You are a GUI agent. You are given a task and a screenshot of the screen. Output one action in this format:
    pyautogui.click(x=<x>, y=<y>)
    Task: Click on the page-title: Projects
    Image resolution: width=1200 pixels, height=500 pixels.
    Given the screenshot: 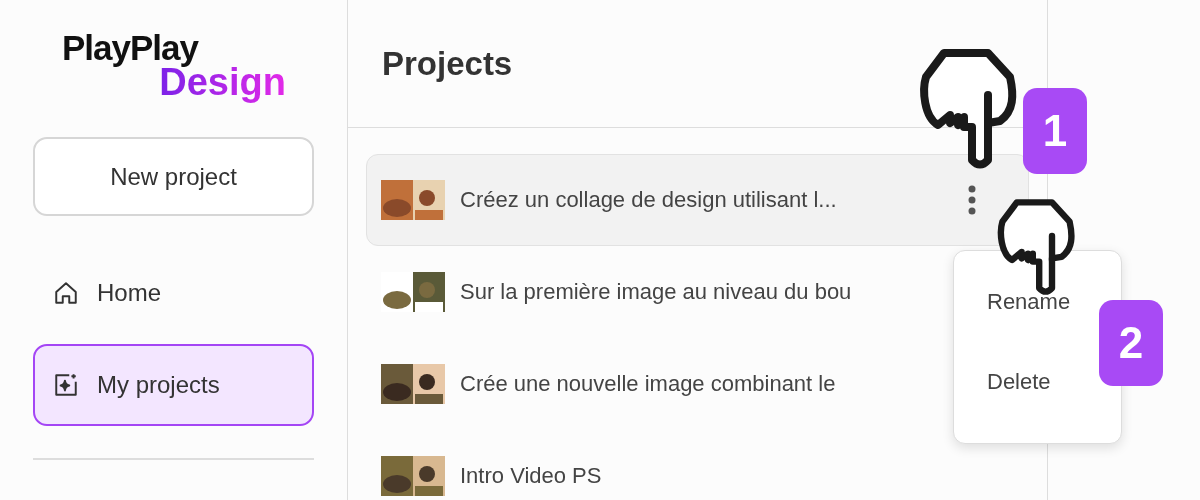 What is the action you would take?
    pyautogui.click(x=447, y=63)
    